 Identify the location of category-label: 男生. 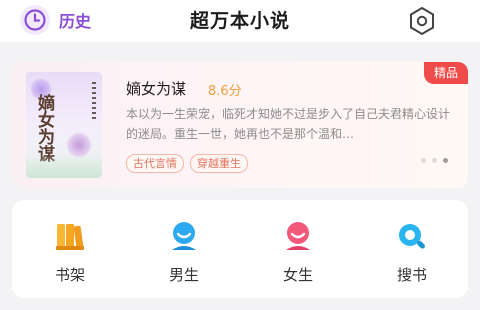
(183, 275).